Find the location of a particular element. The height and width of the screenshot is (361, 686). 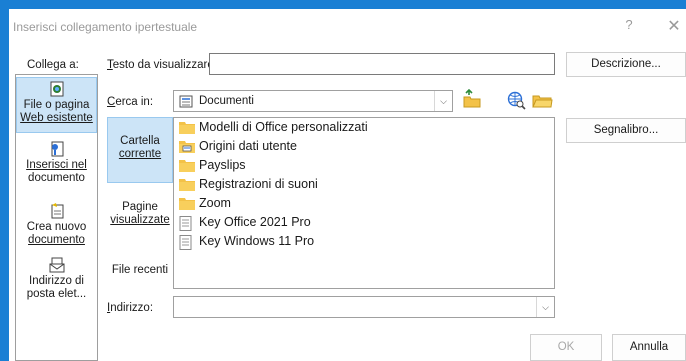

web-page-icon is located at coordinates (56, 89).